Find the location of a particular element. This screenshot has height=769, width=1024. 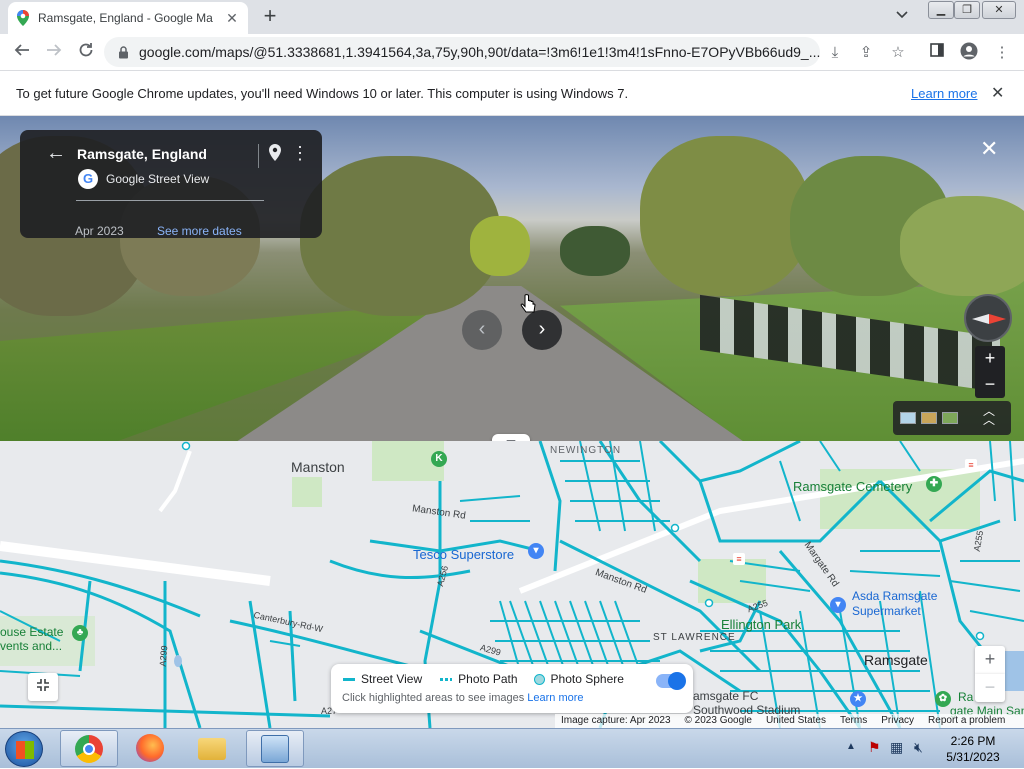

map-label-tesco: Tesco Superstore is located at coordinates (464, 554).